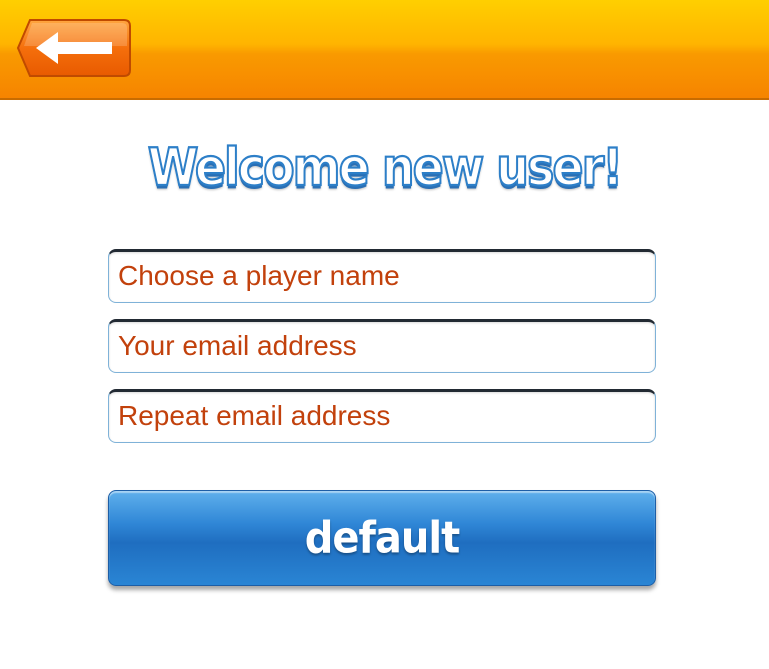 Image resolution: width=769 pixels, height=669 pixels. I want to click on submit-button-label: default, so click(382, 538).